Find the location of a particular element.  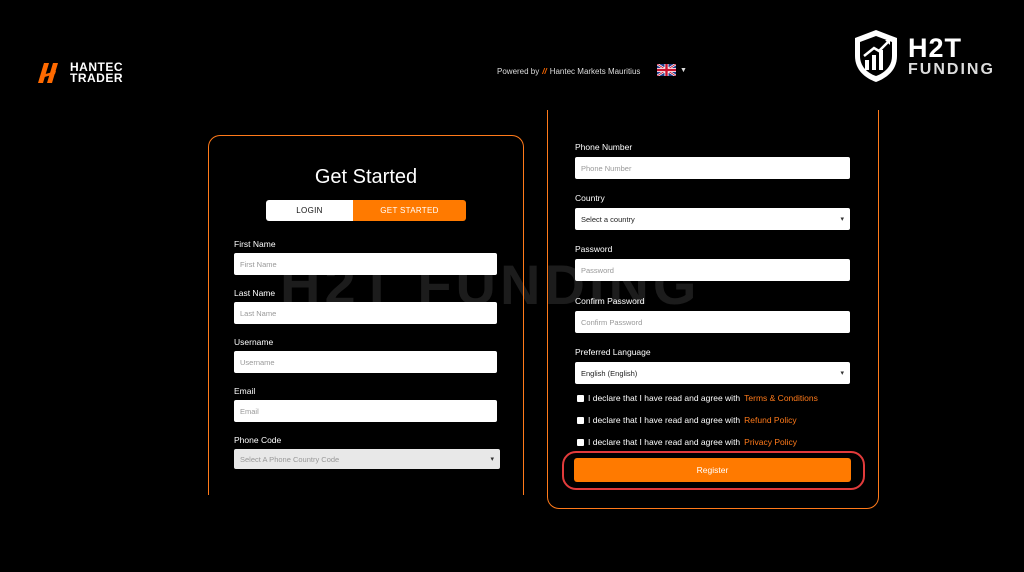

language-selector: ▼ is located at coordinates (672, 70).